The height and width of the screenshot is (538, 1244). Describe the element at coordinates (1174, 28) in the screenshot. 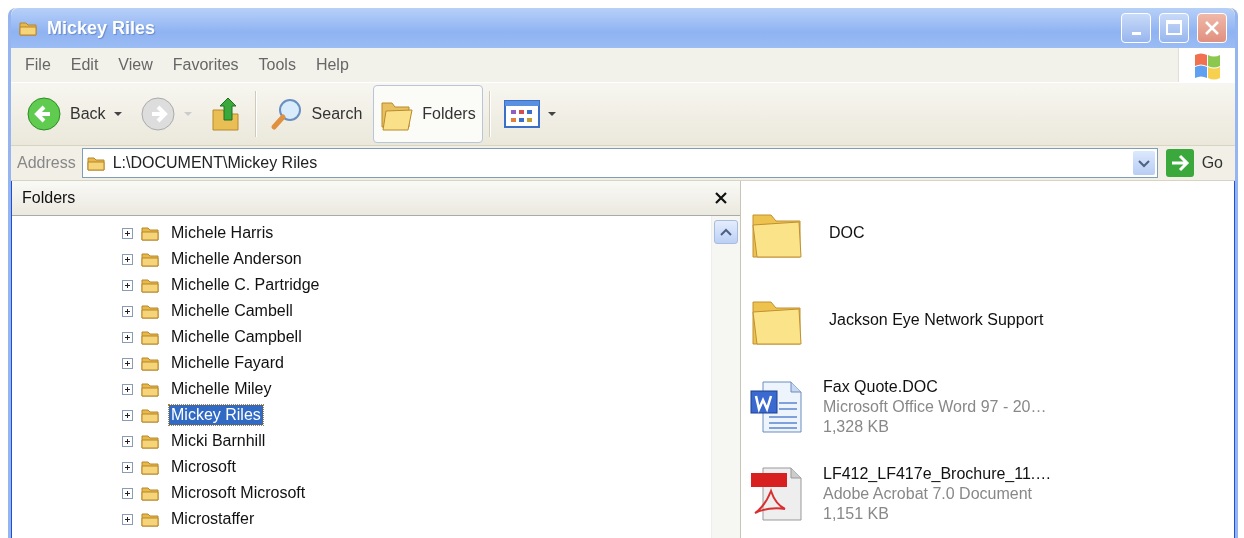

I see `maximize-icon` at that location.